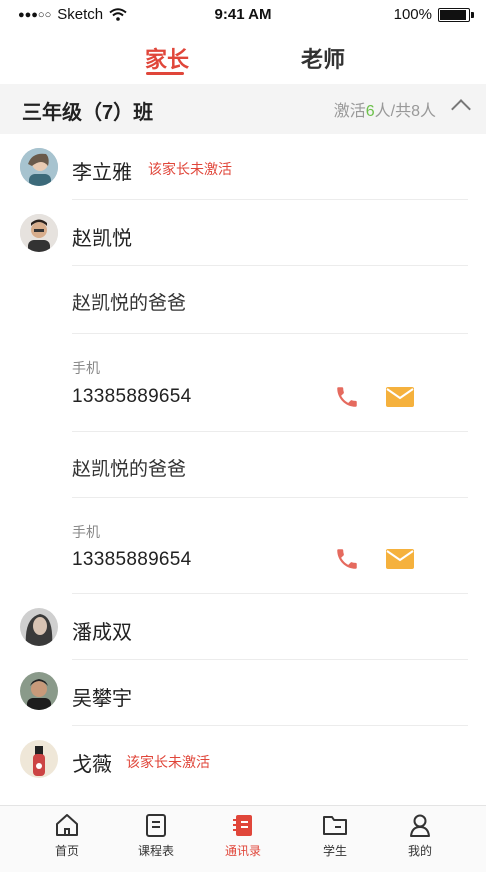 The height and width of the screenshot is (872, 486). What do you see at coordinates (456, 14) in the screenshot?
I see `battery-icon` at bounding box center [456, 14].